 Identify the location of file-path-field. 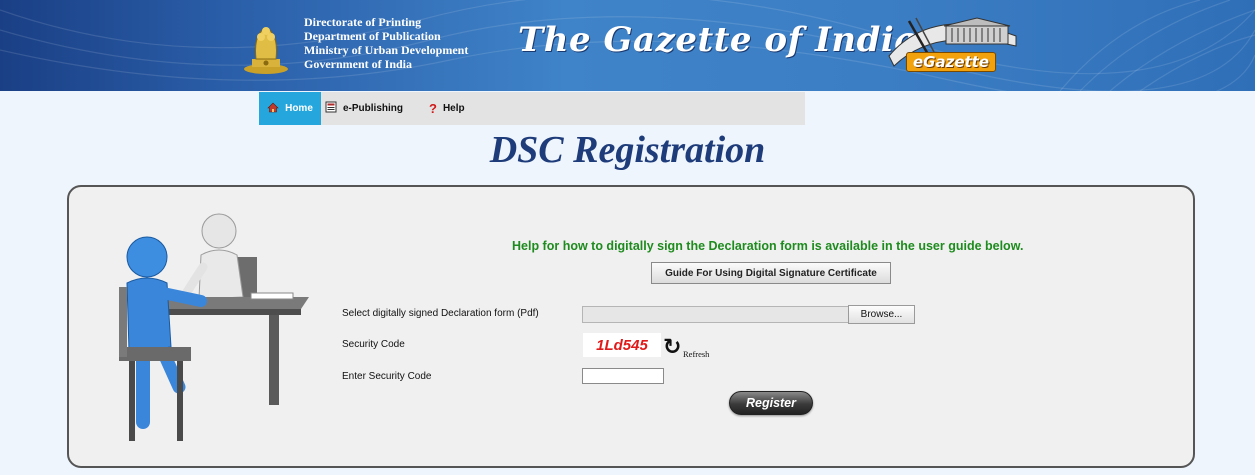
(715, 314).